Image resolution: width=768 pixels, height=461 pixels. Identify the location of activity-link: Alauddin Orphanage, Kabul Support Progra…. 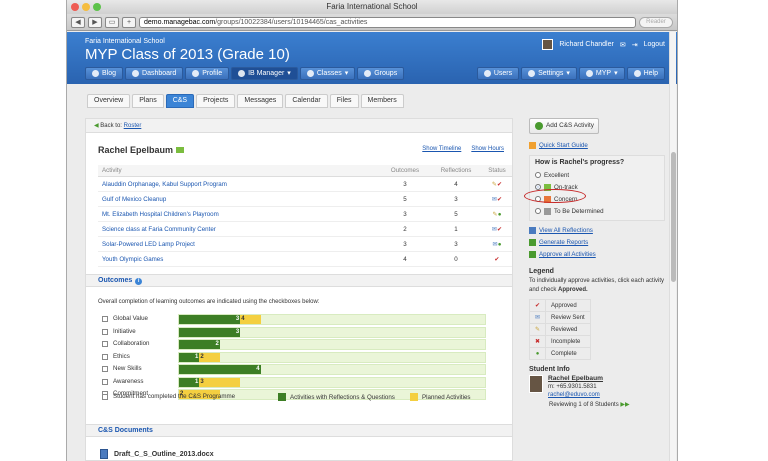
(239, 184).